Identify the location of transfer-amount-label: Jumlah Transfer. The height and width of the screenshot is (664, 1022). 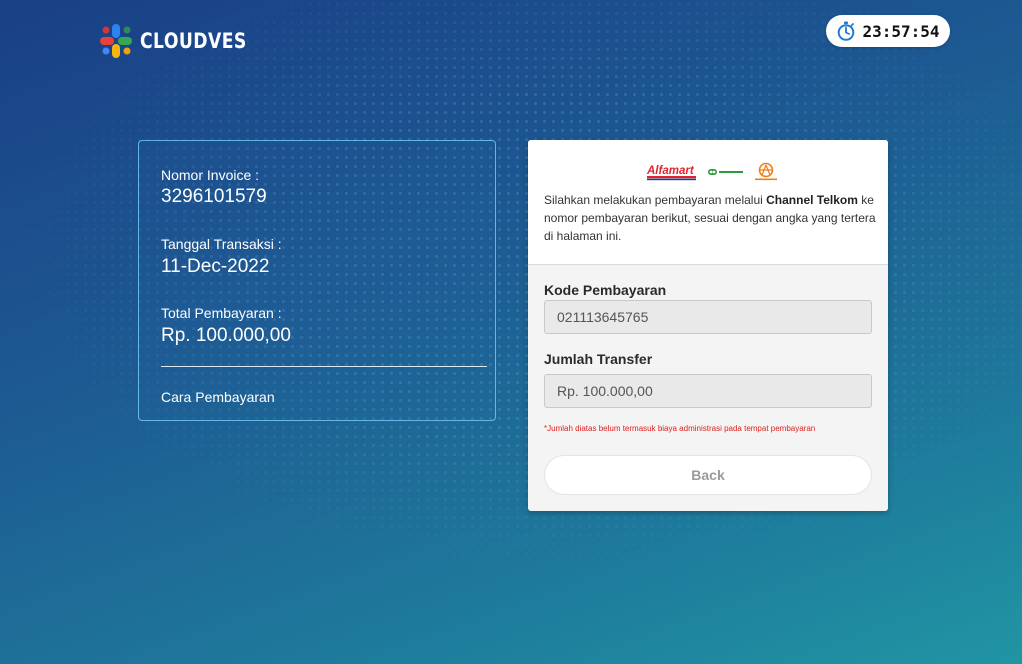
(598, 359).